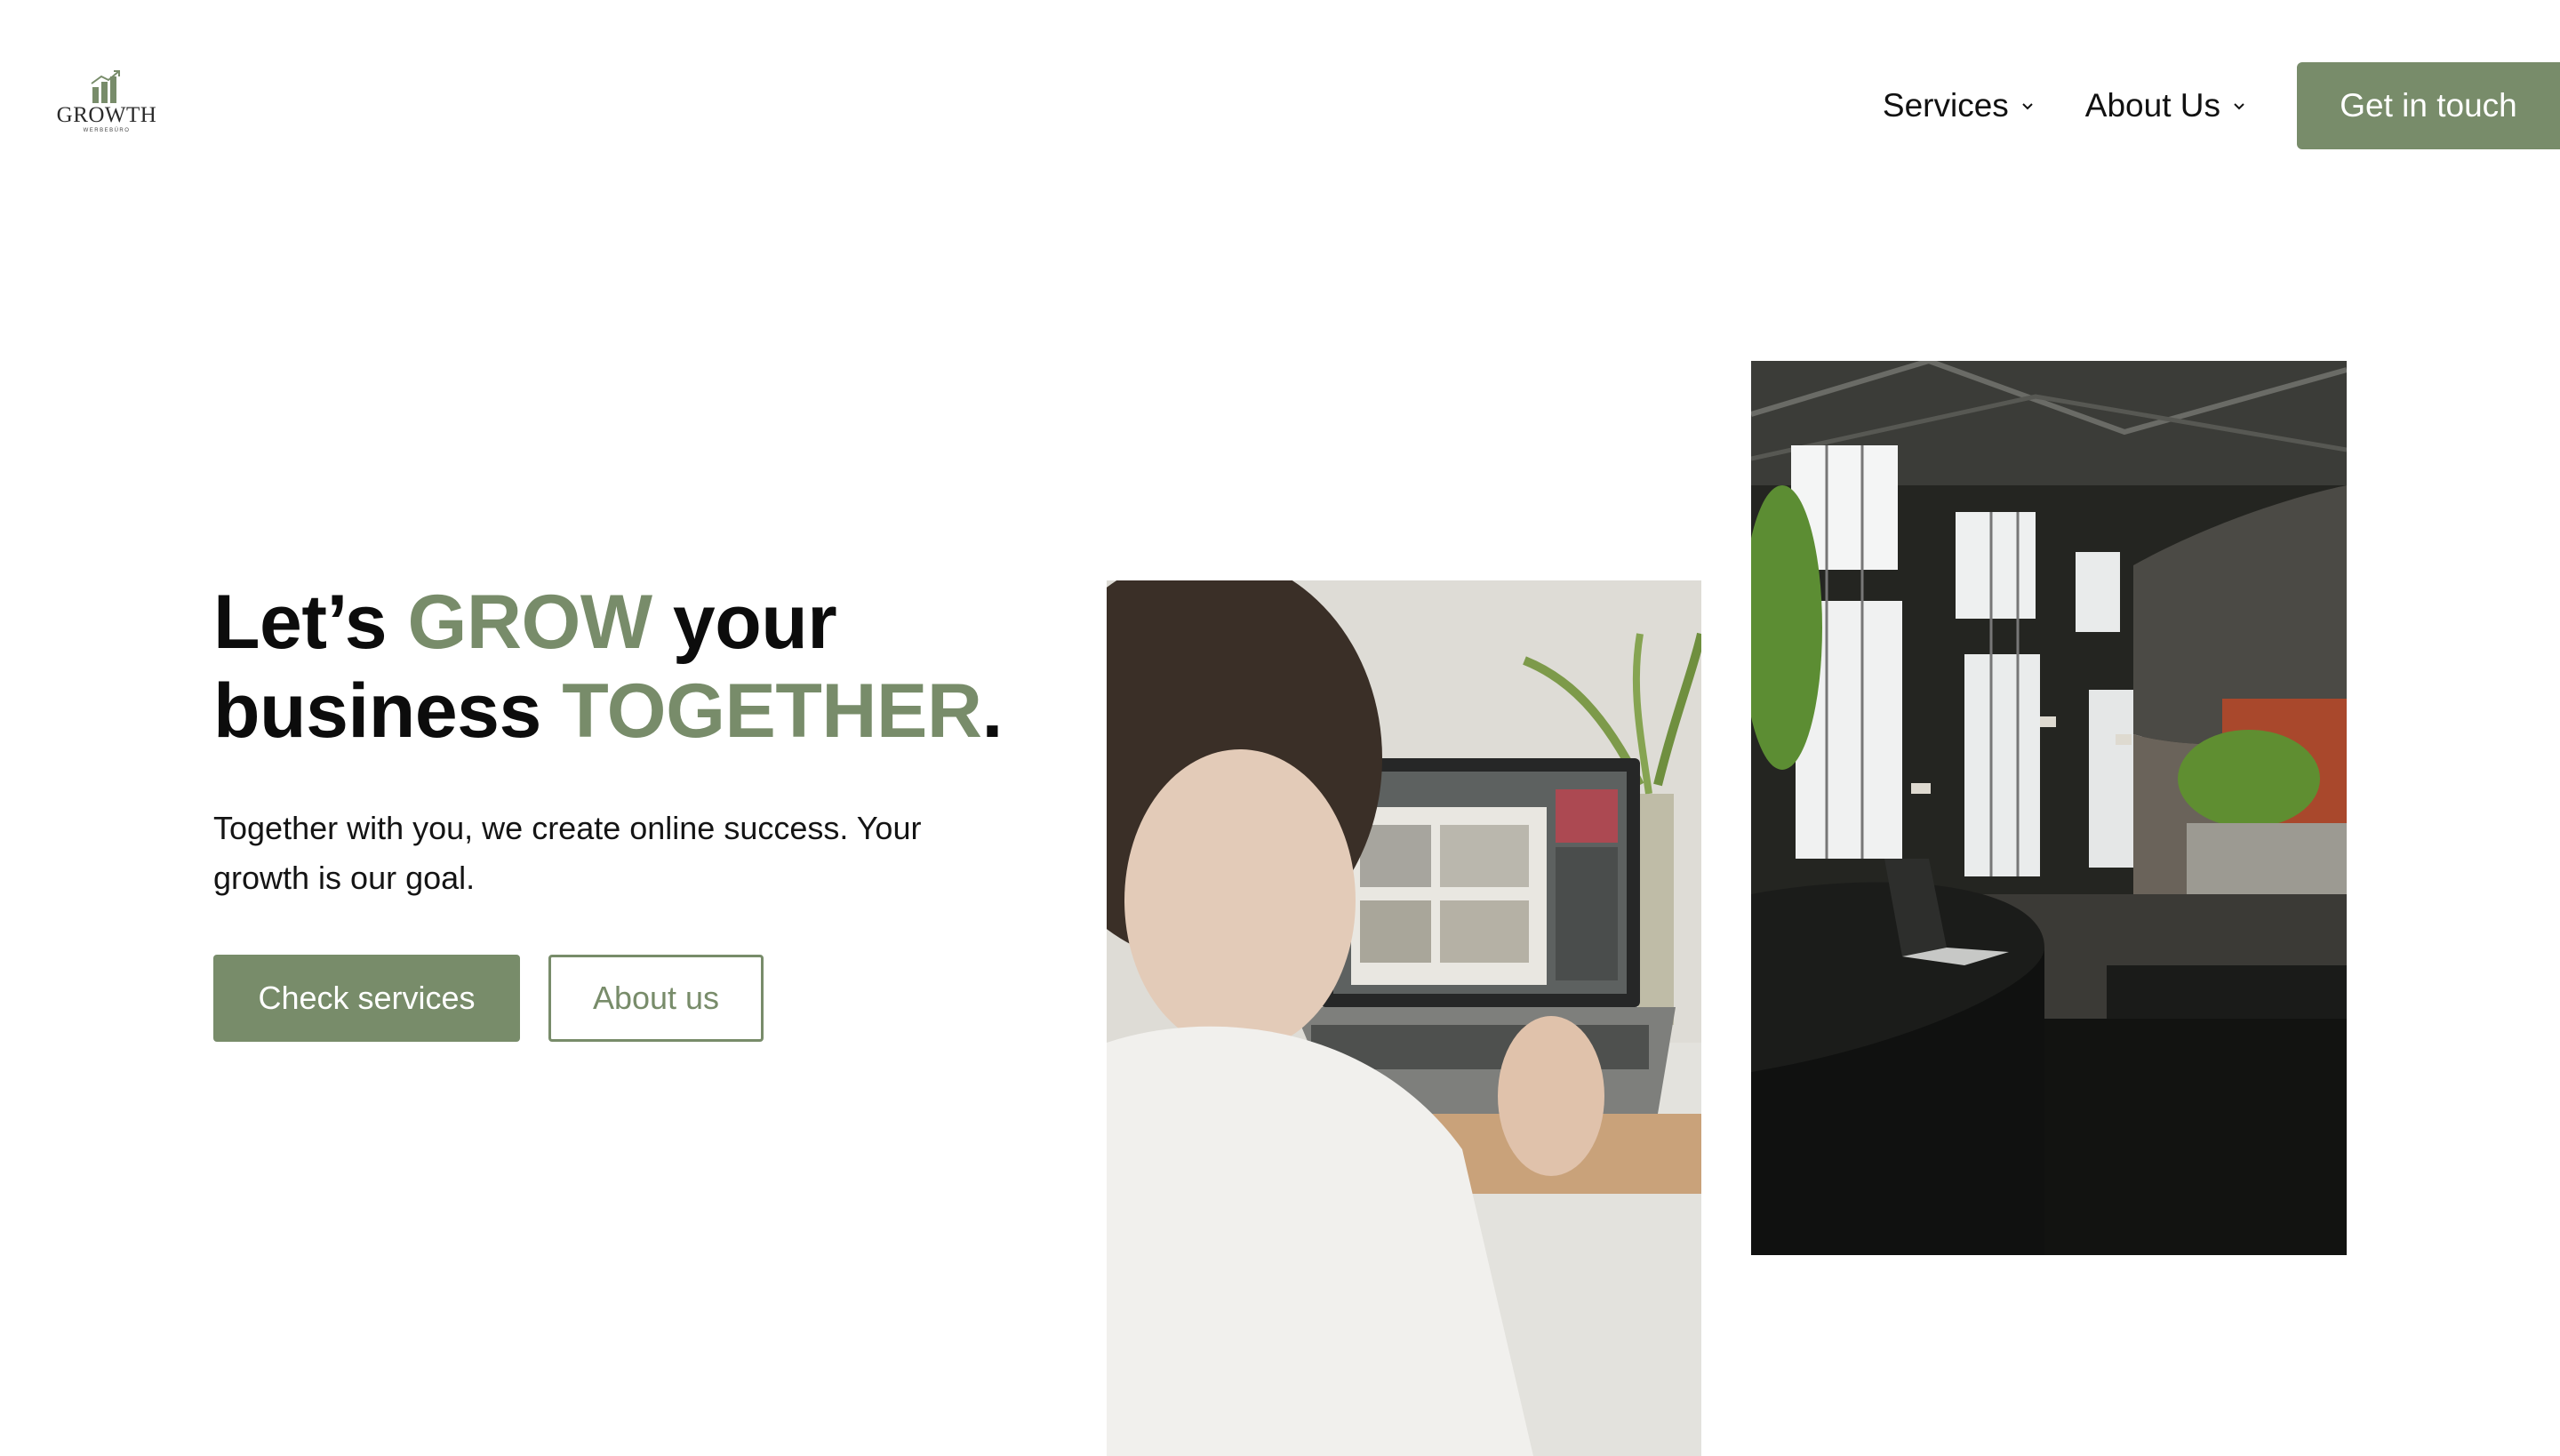 The image size is (2560, 1456). I want to click on hero-title-text: business, so click(388, 711).